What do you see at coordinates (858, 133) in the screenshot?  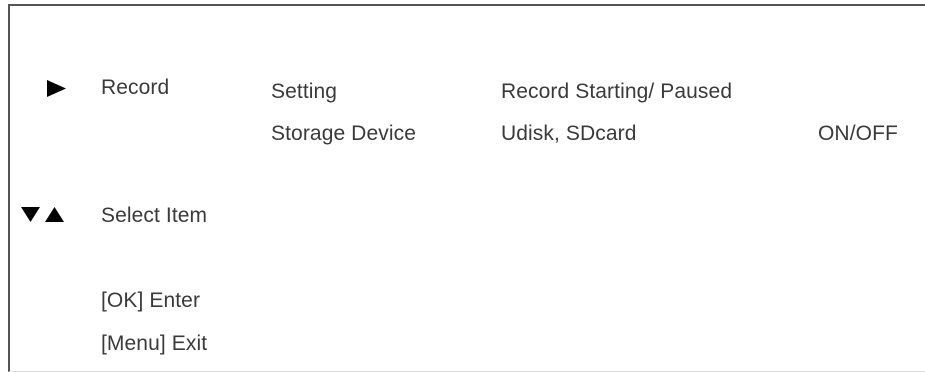 I see `storage-device-state: ON/OFF` at bounding box center [858, 133].